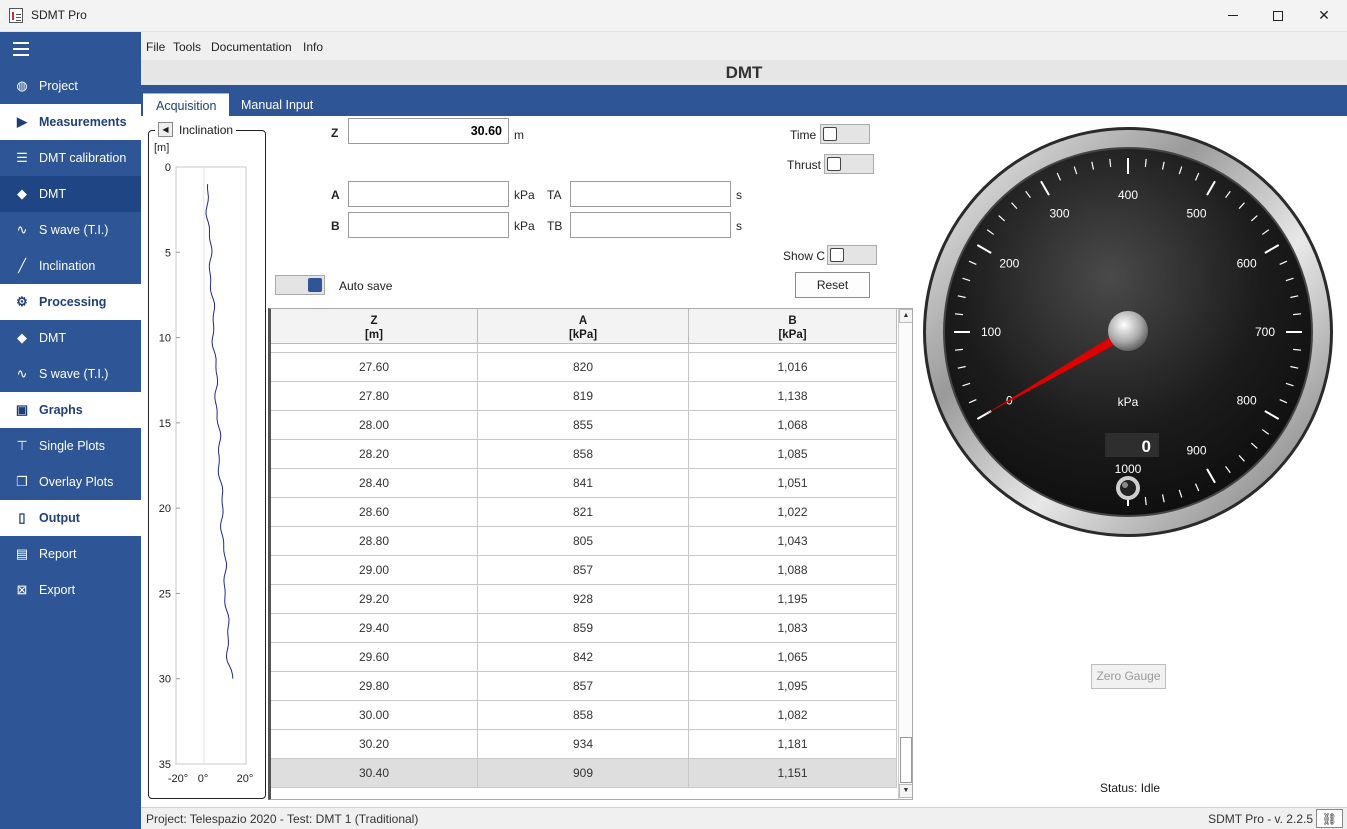 The height and width of the screenshot is (829, 1347). I want to click on minimize-icon, so click(1233, 15).